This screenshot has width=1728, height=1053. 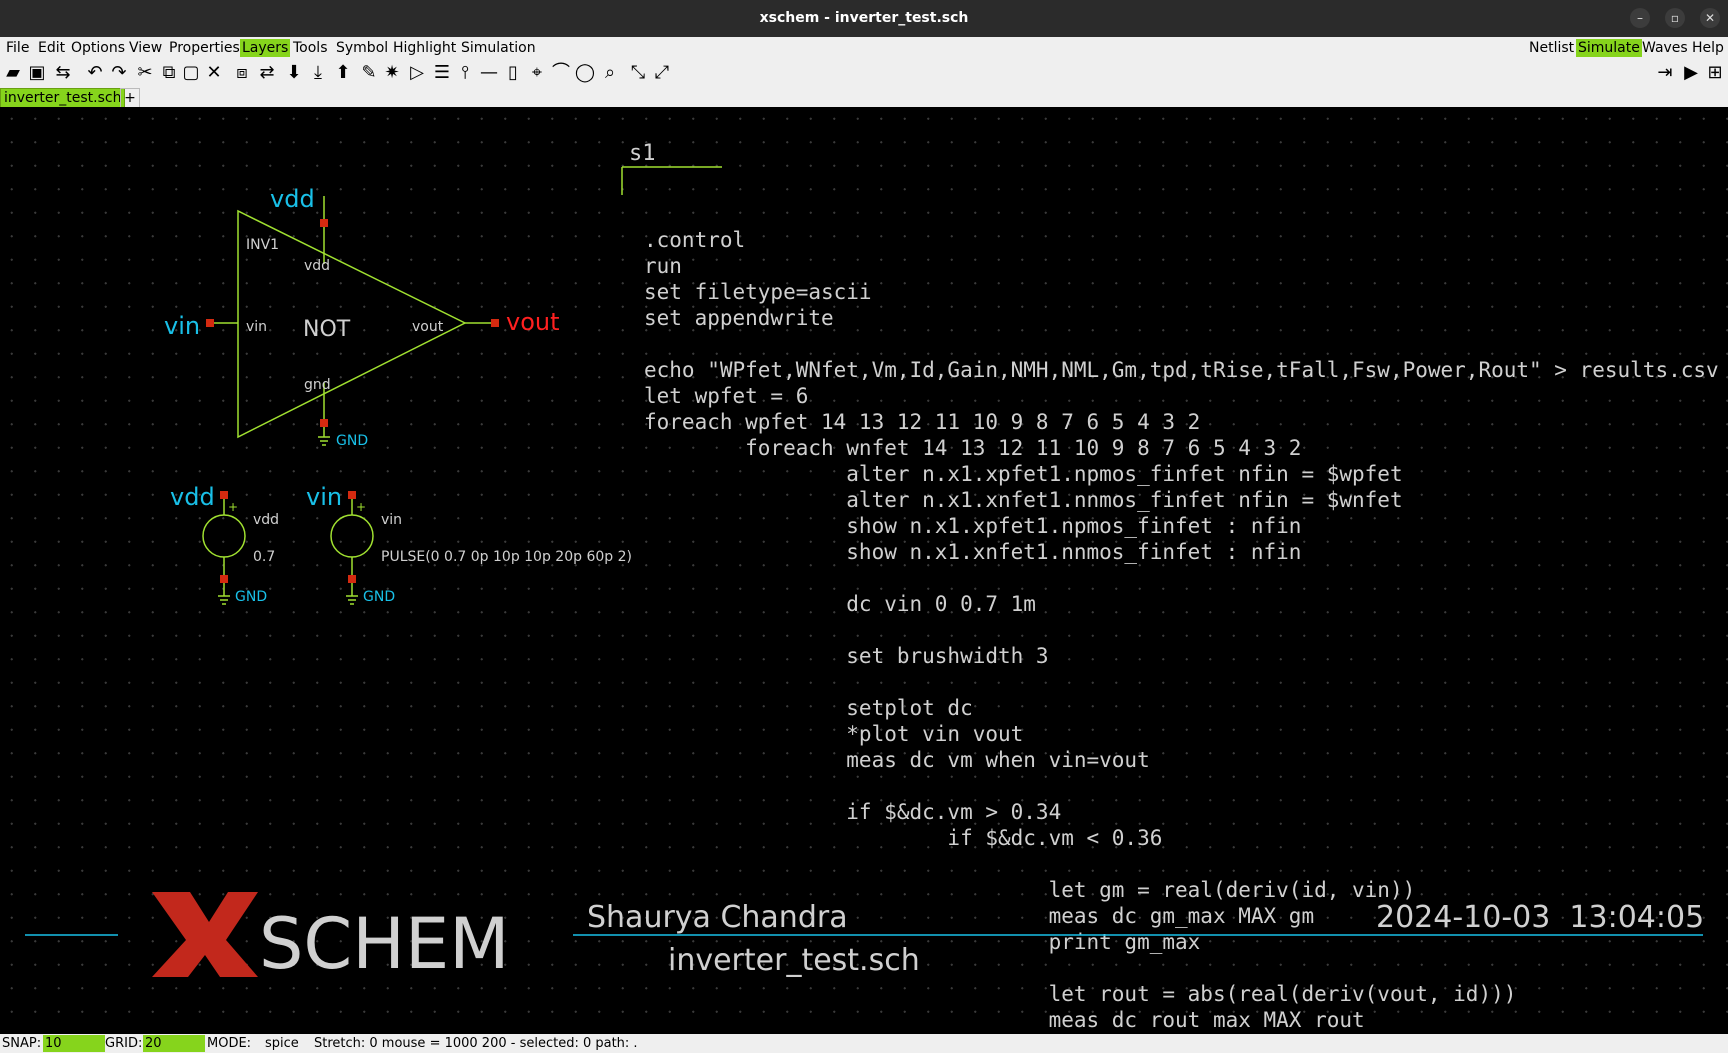 What do you see at coordinates (327, 329) in the screenshot?
I see `inverter-function-label: NOT` at bounding box center [327, 329].